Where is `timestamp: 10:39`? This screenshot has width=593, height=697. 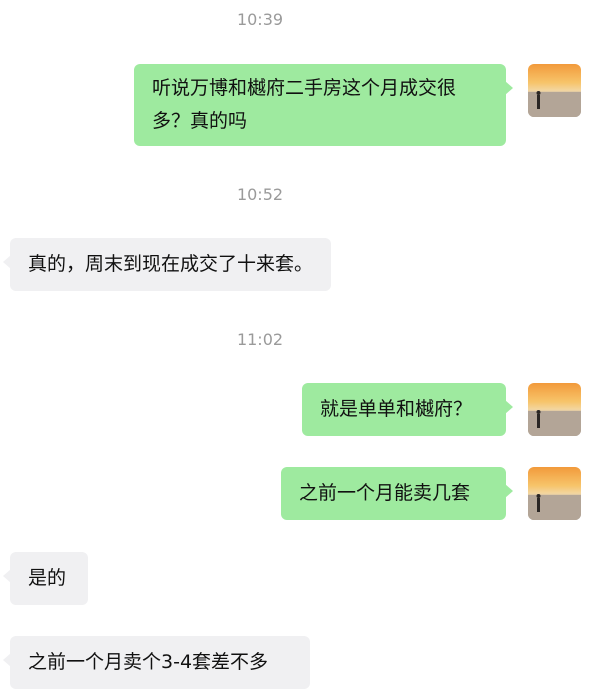
timestamp: 10:39 is located at coordinates (260, 19).